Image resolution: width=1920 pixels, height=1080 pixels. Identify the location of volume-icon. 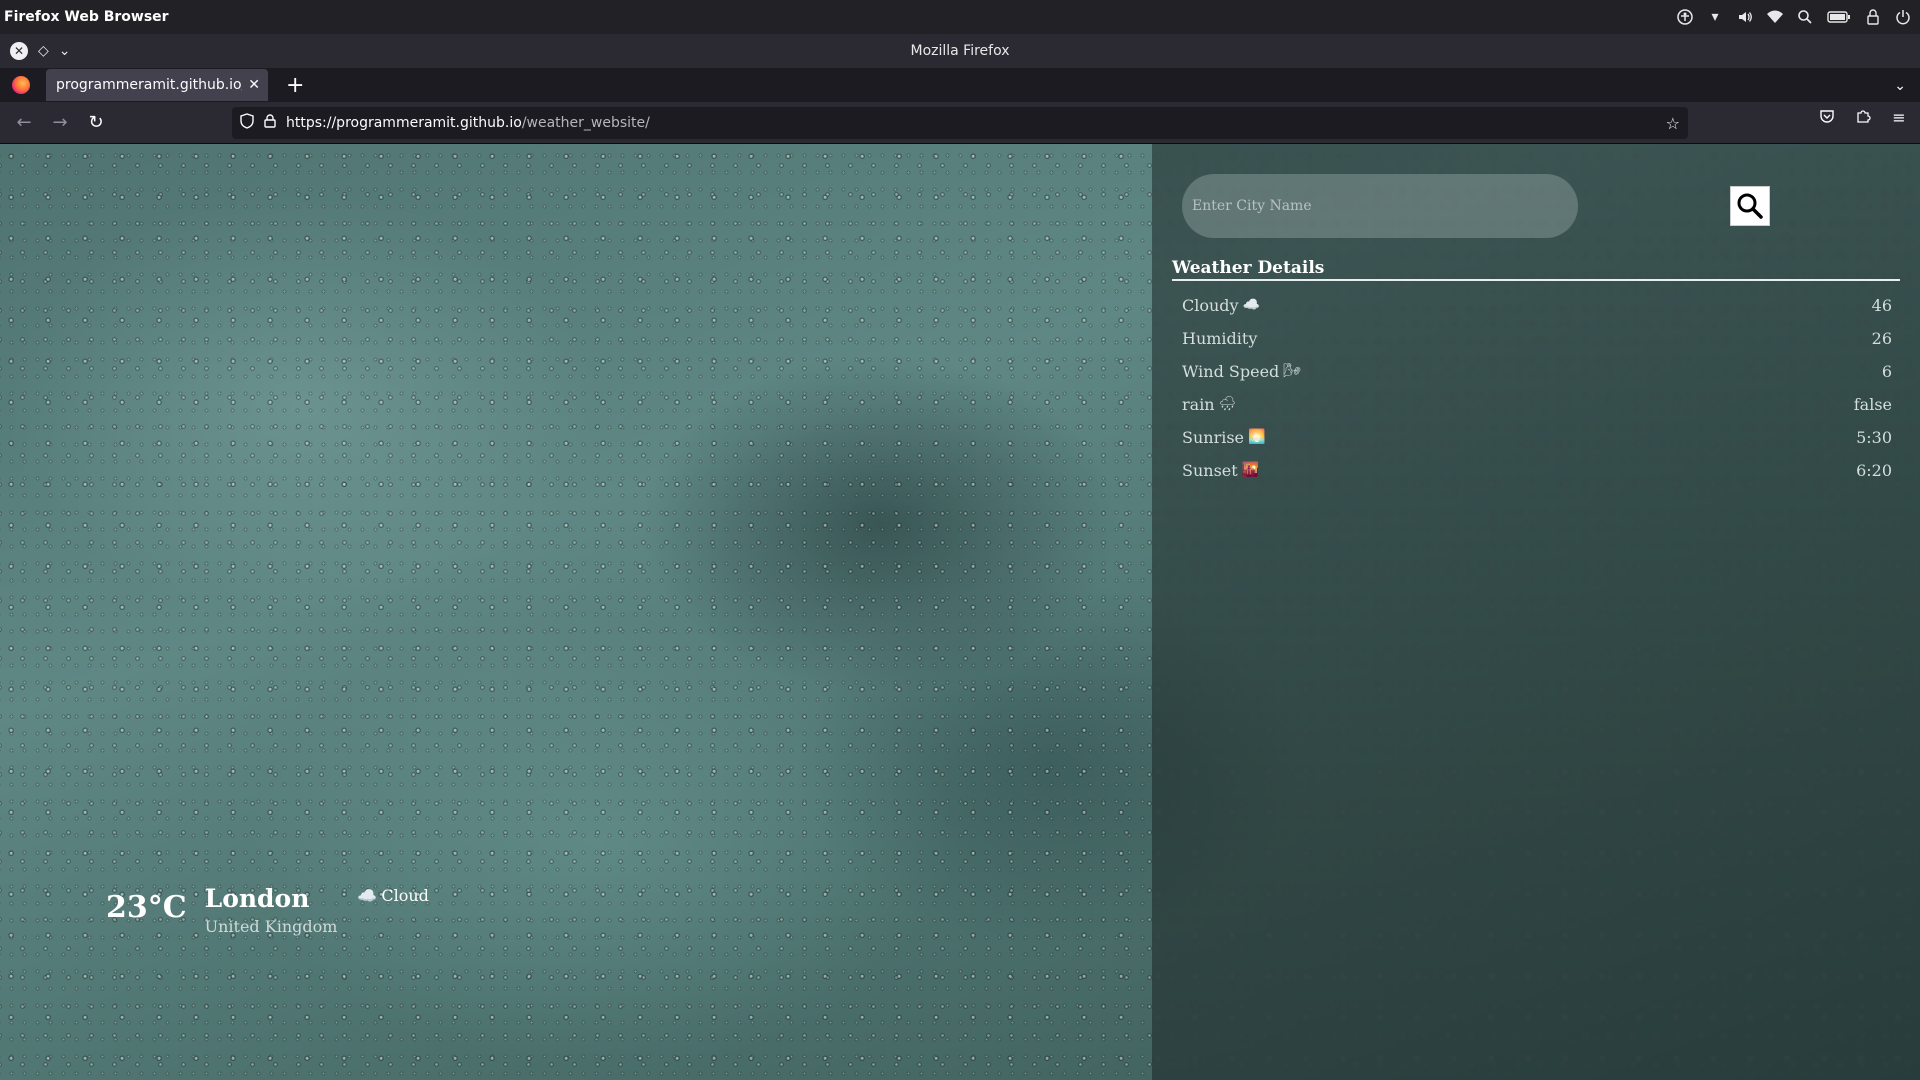
(1745, 17).